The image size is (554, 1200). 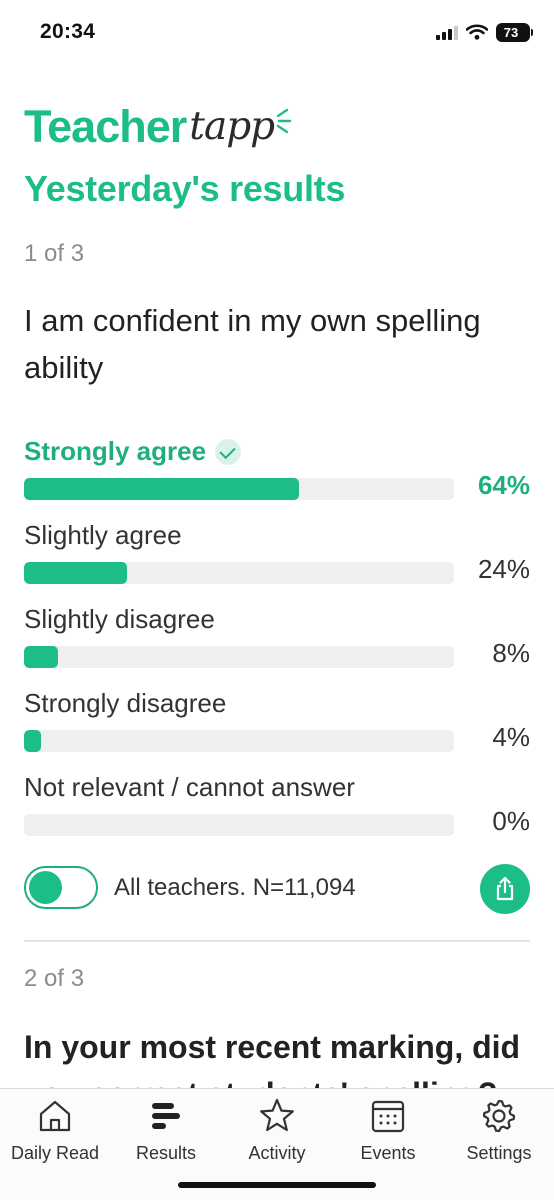 What do you see at coordinates (45, 887) in the screenshot?
I see `toggle-knob` at bounding box center [45, 887].